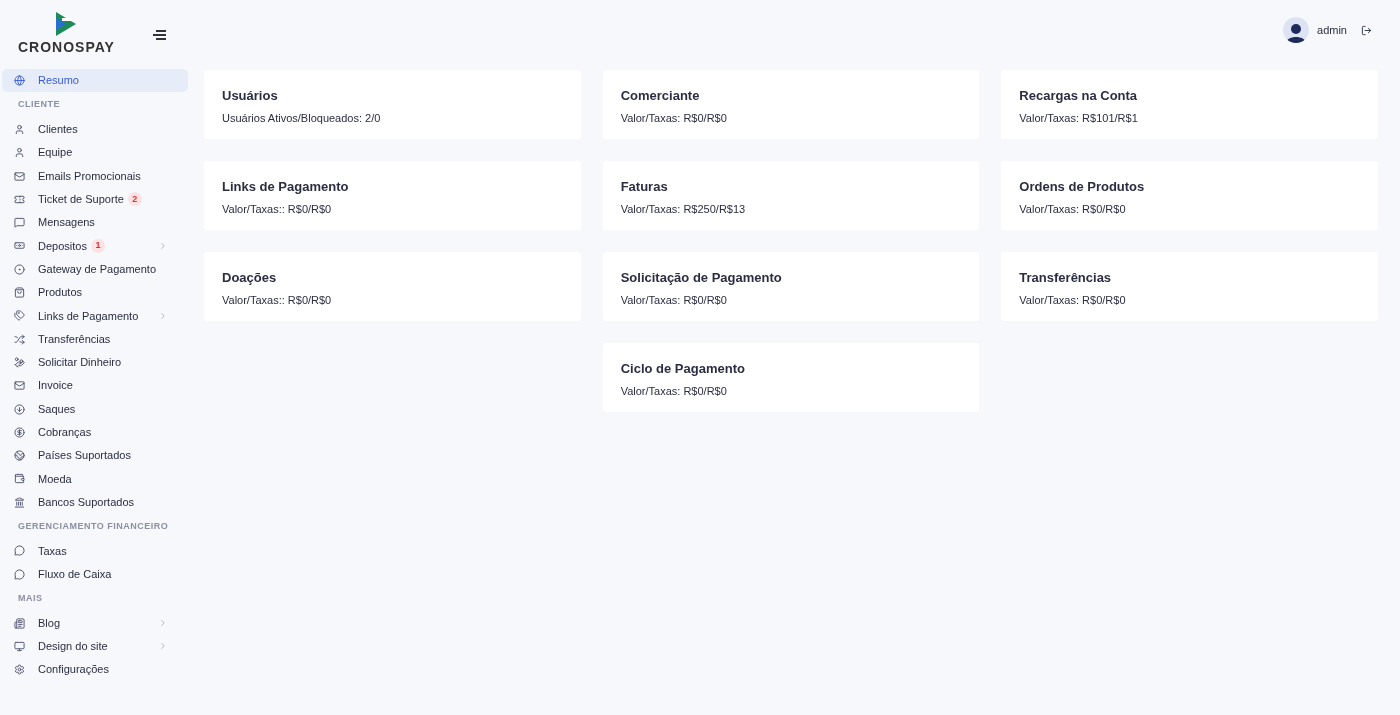  I want to click on card-detail: Usuários Ativos/Bloqueados: 2/0, so click(302, 118).